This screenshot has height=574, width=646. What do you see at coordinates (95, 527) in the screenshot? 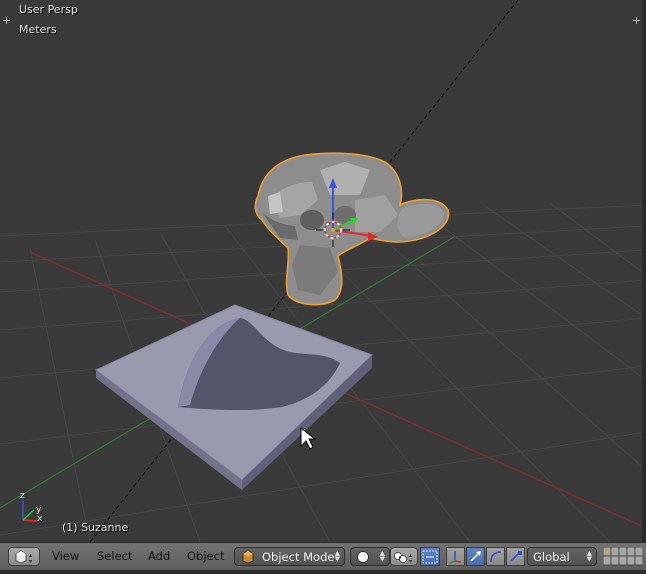
I see `active-object-label: (1) Suzanne` at bounding box center [95, 527].